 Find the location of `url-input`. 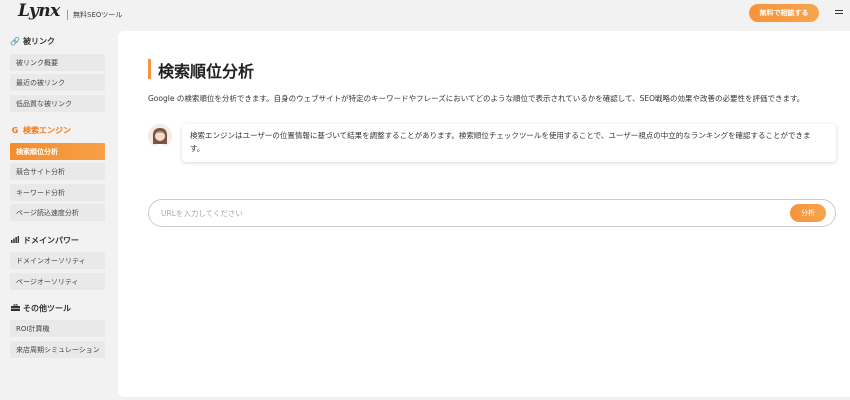

url-input is located at coordinates (461, 213).